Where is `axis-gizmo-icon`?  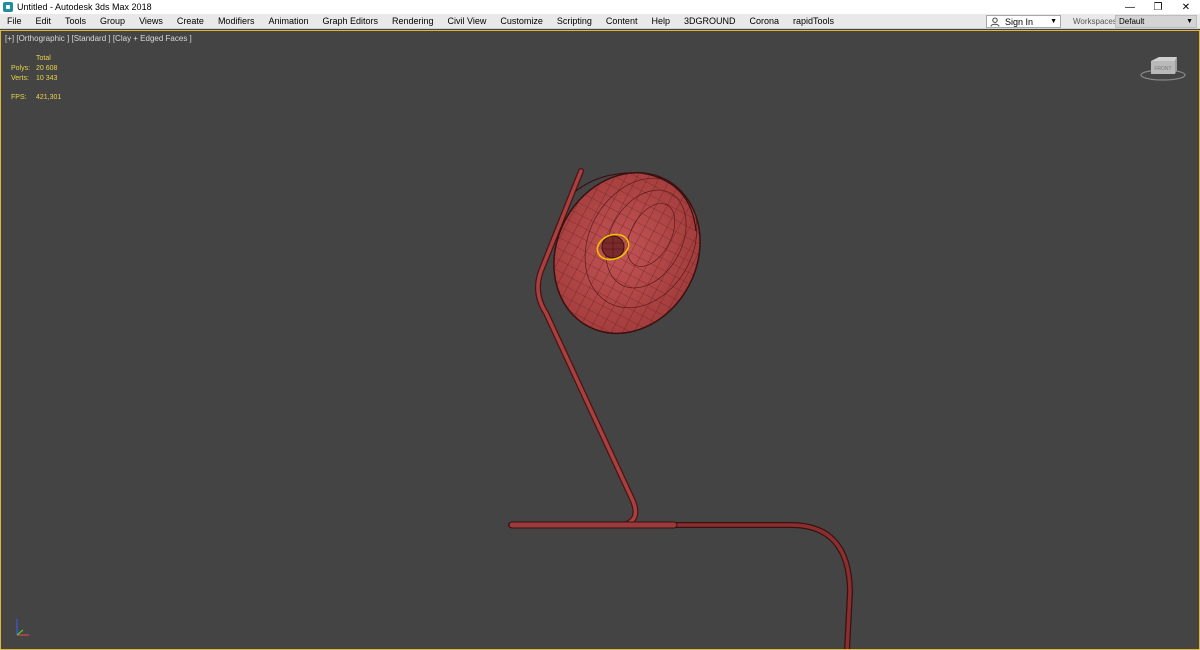
axis-gizmo-icon is located at coordinates (23, 627).